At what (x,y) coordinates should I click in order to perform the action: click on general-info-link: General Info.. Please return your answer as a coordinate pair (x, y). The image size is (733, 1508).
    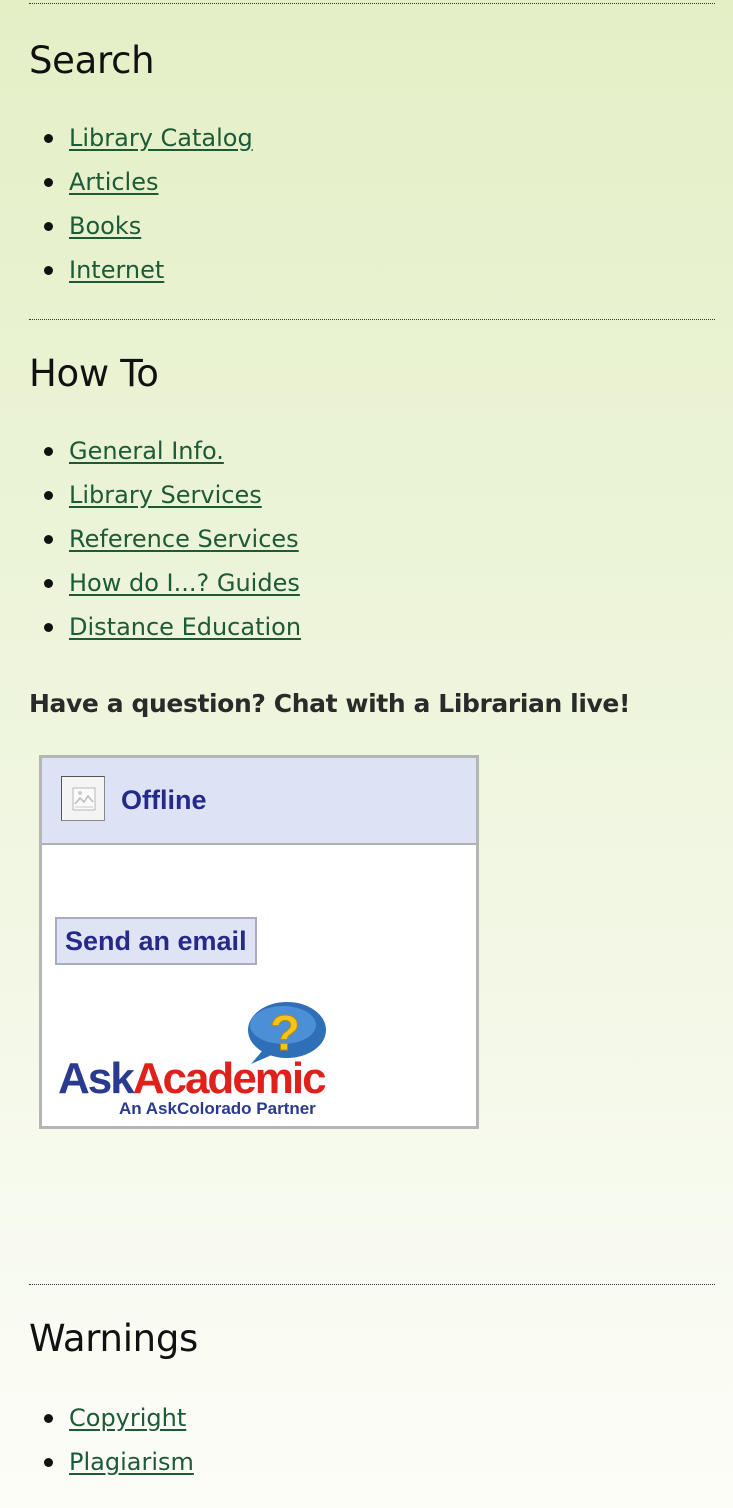
    Looking at the image, I should click on (146, 451).